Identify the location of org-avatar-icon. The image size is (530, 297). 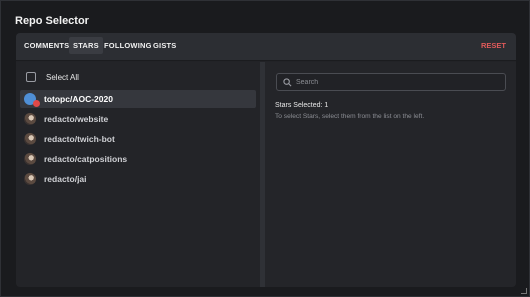
(32, 100).